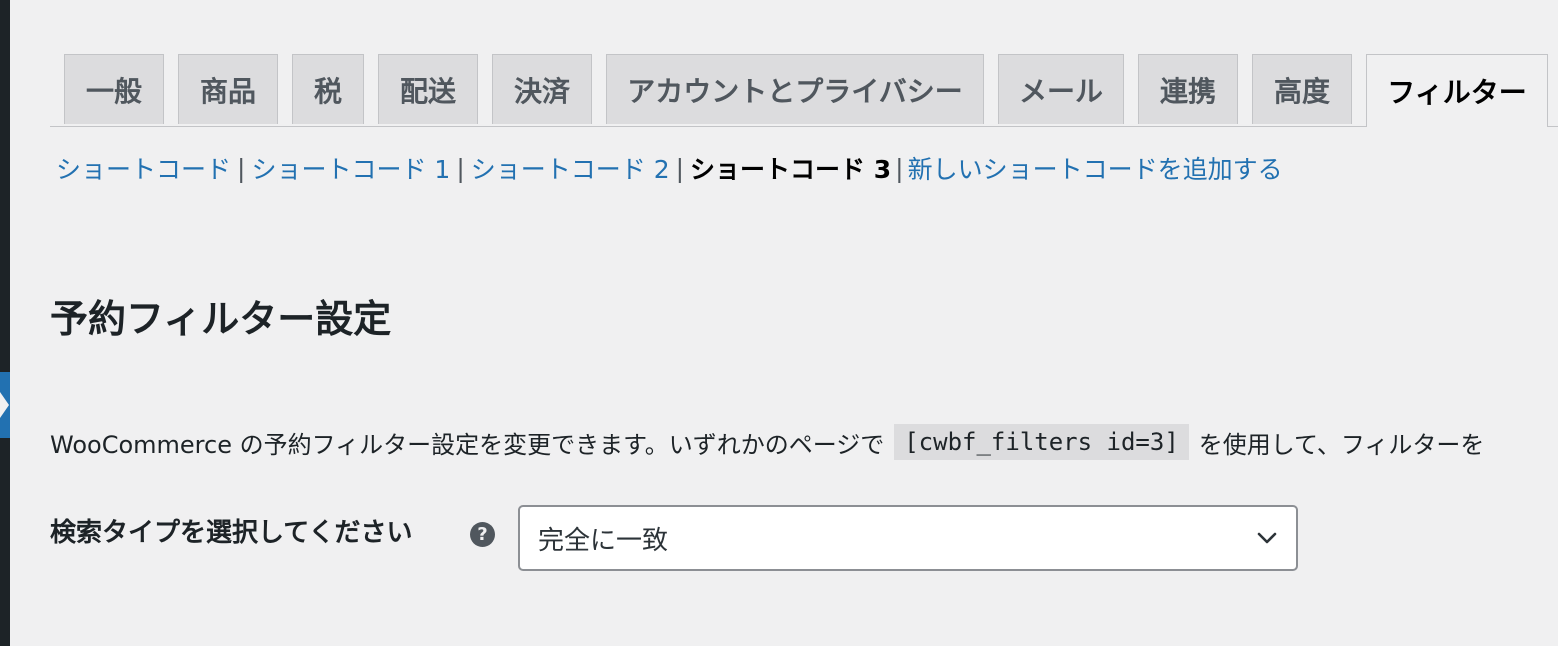 This screenshot has width=1558, height=646. What do you see at coordinates (1341, 444) in the screenshot?
I see `description-text-continued: を使用して、フィルターを` at bounding box center [1341, 444].